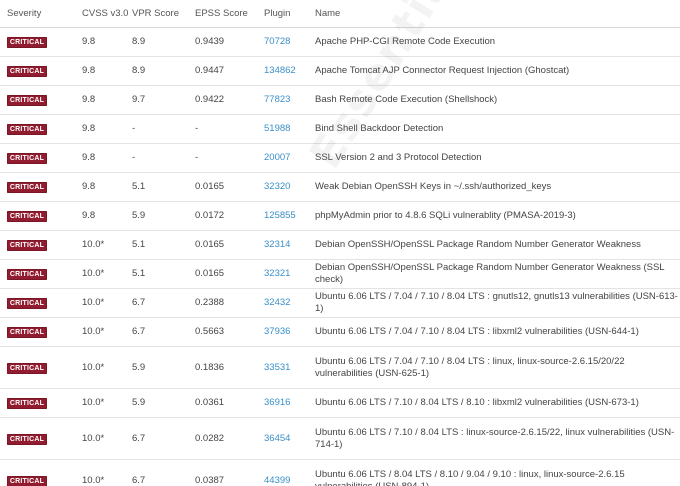 Image resolution: width=680 pixels, height=486 pixels. Describe the element at coordinates (229, 303) in the screenshot. I see `epss-score: 0.2388` at that location.